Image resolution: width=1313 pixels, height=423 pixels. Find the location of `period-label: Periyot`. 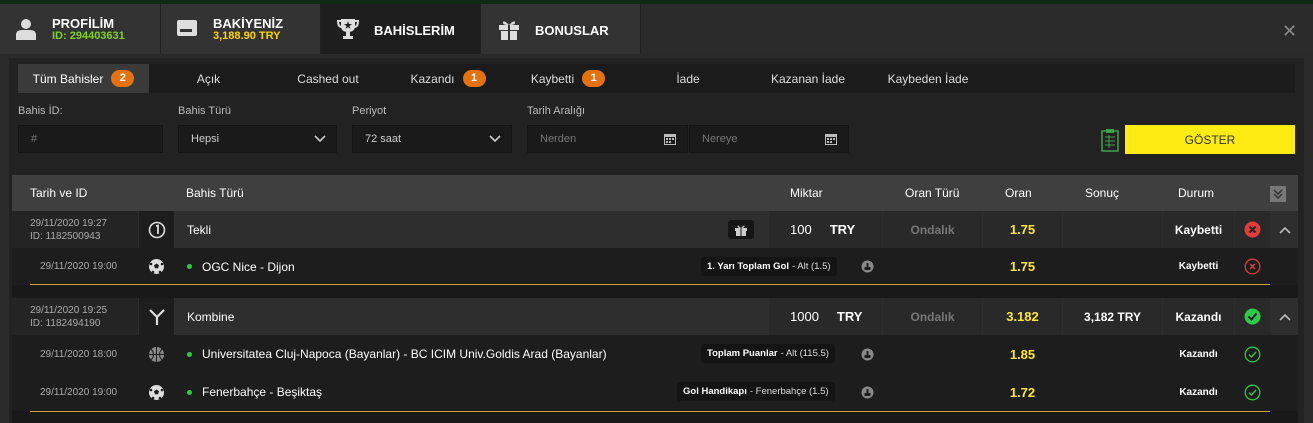

period-label: Periyot is located at coordinates (369, 111).